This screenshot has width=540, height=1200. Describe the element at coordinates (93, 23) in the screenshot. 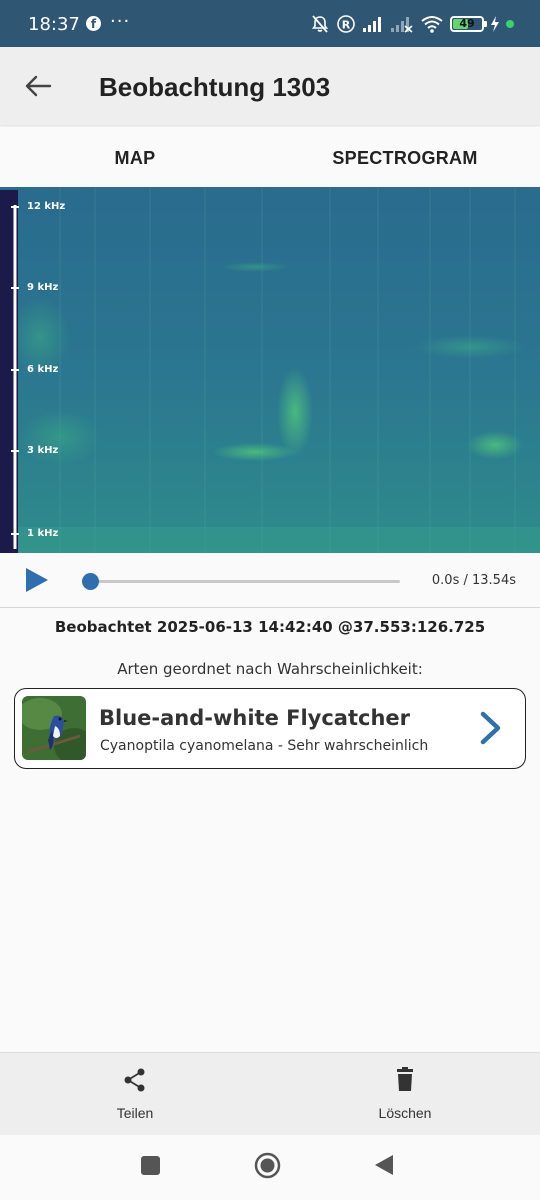

I see `facebook-icon: f` at that location.